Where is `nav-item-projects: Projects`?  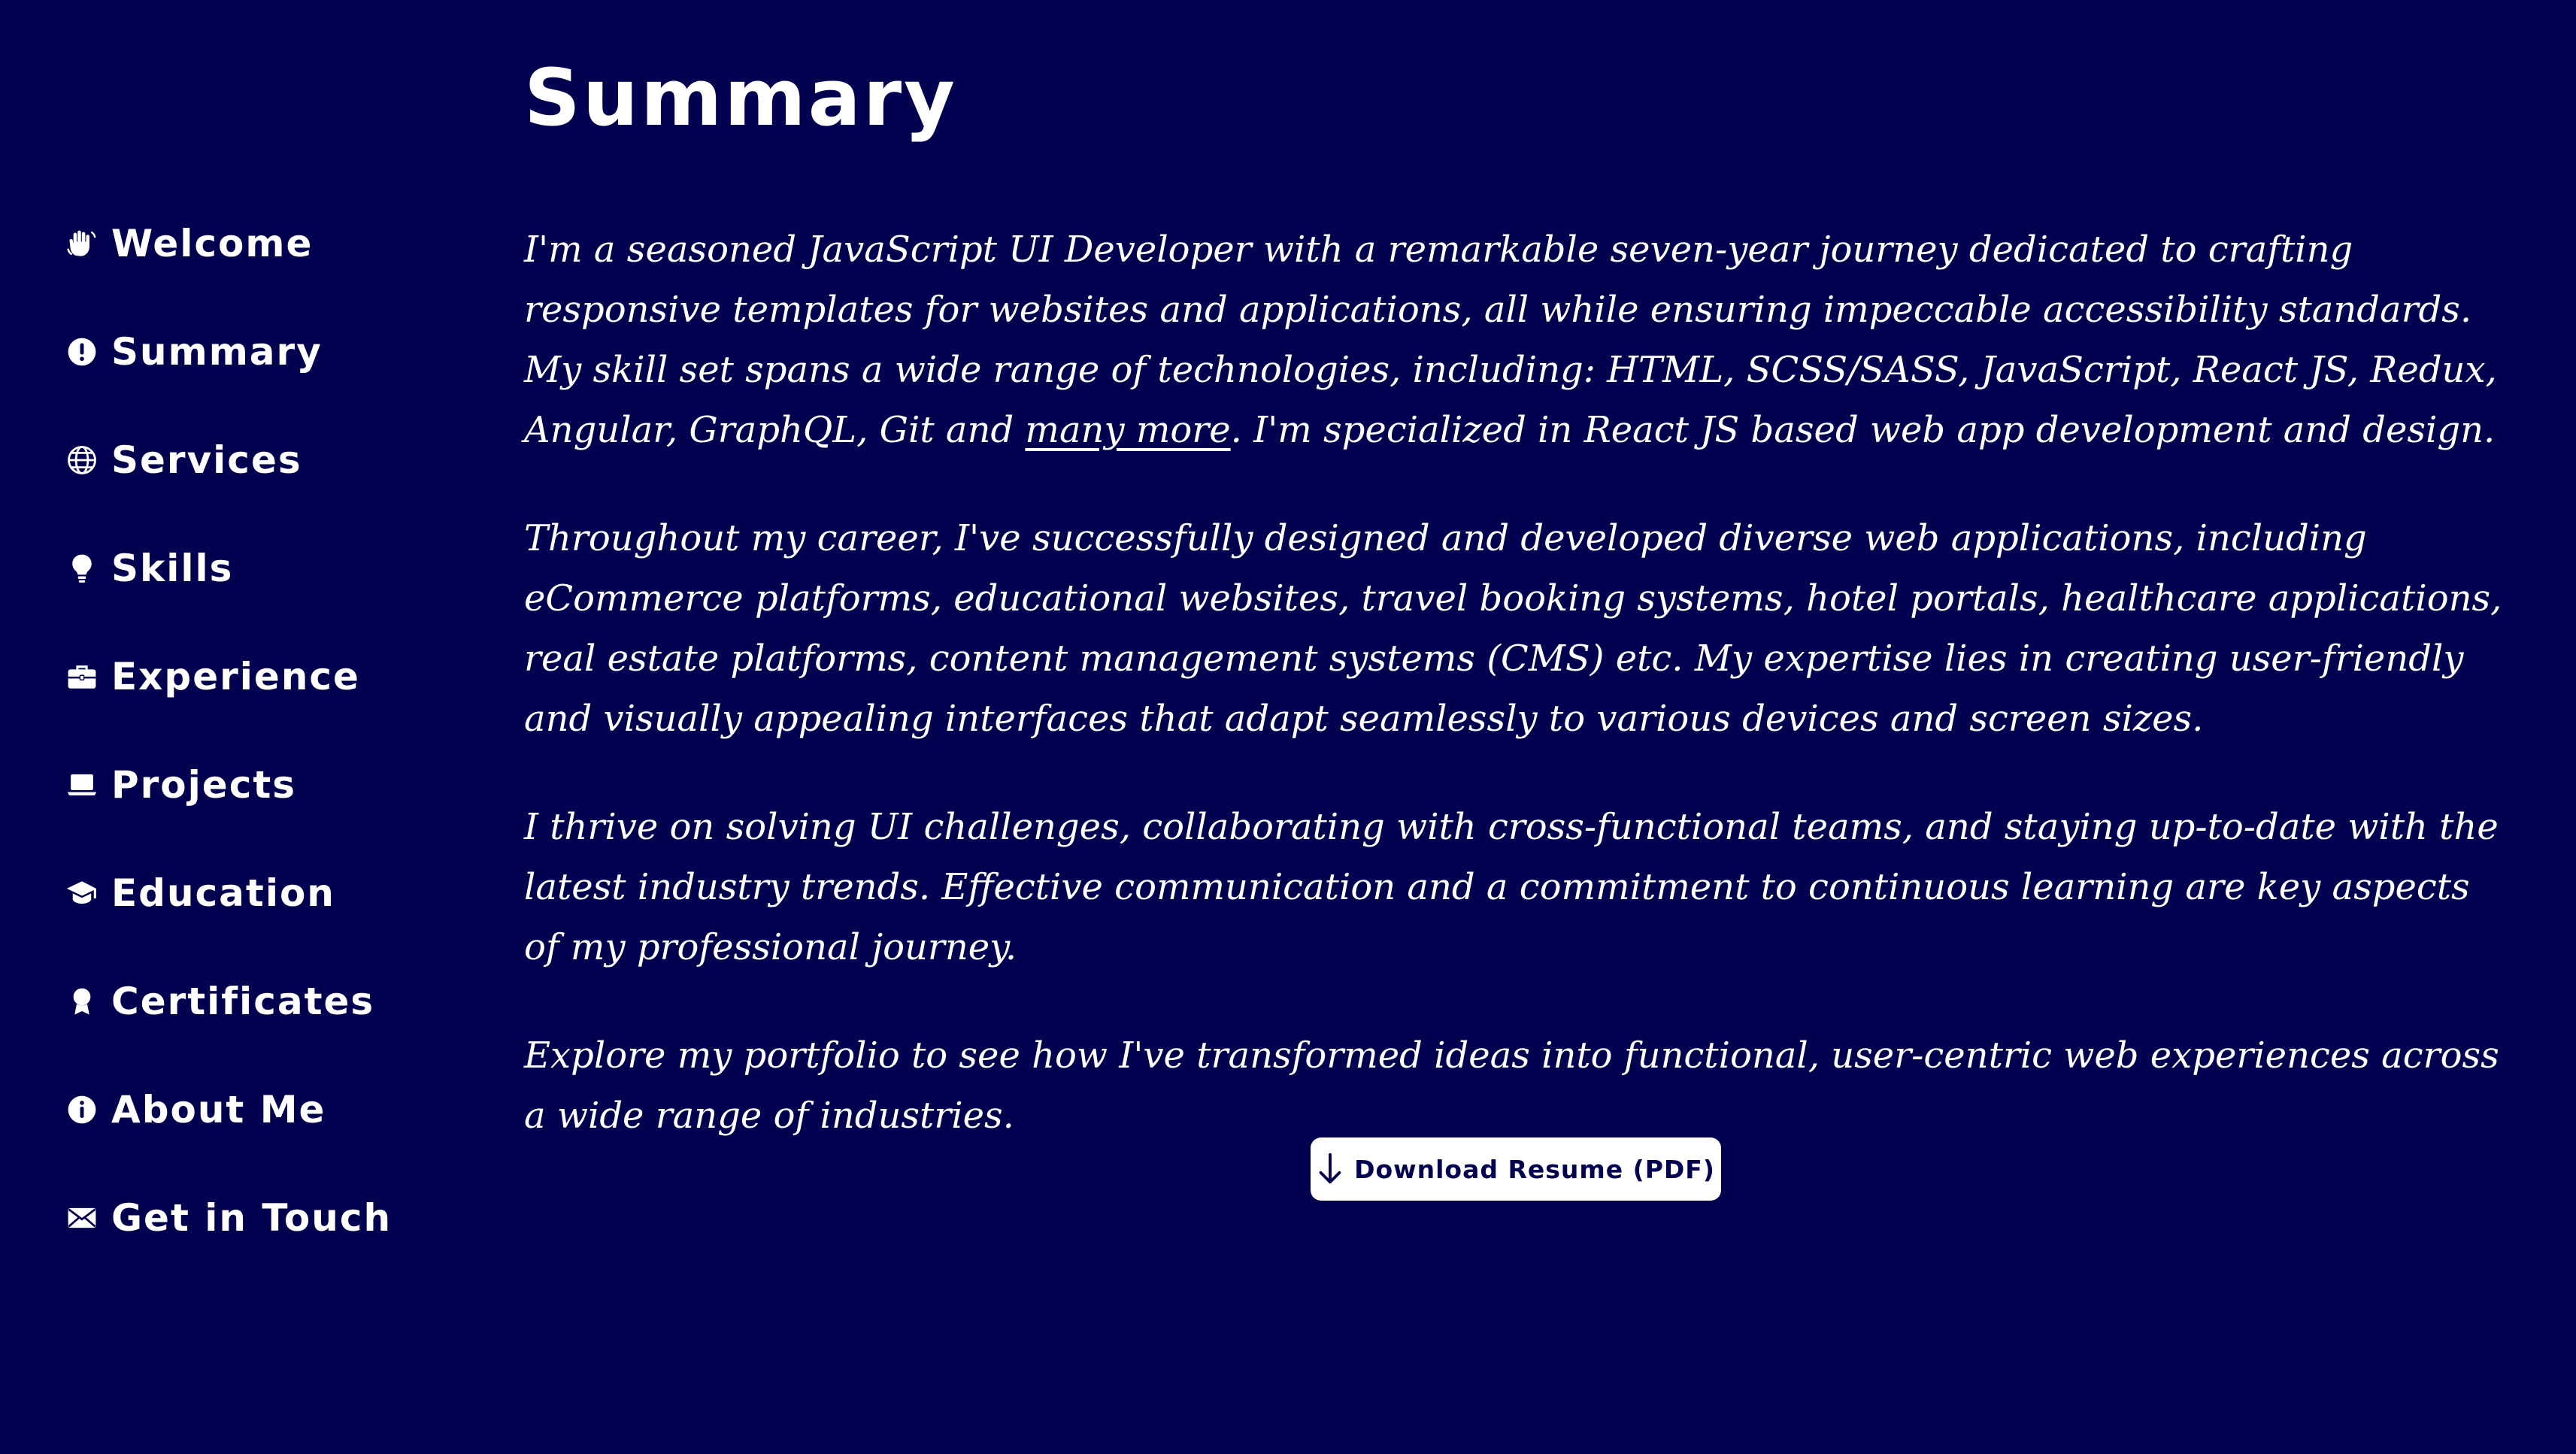
nav-item-projects: Projects is located at coordinates (181, 785).